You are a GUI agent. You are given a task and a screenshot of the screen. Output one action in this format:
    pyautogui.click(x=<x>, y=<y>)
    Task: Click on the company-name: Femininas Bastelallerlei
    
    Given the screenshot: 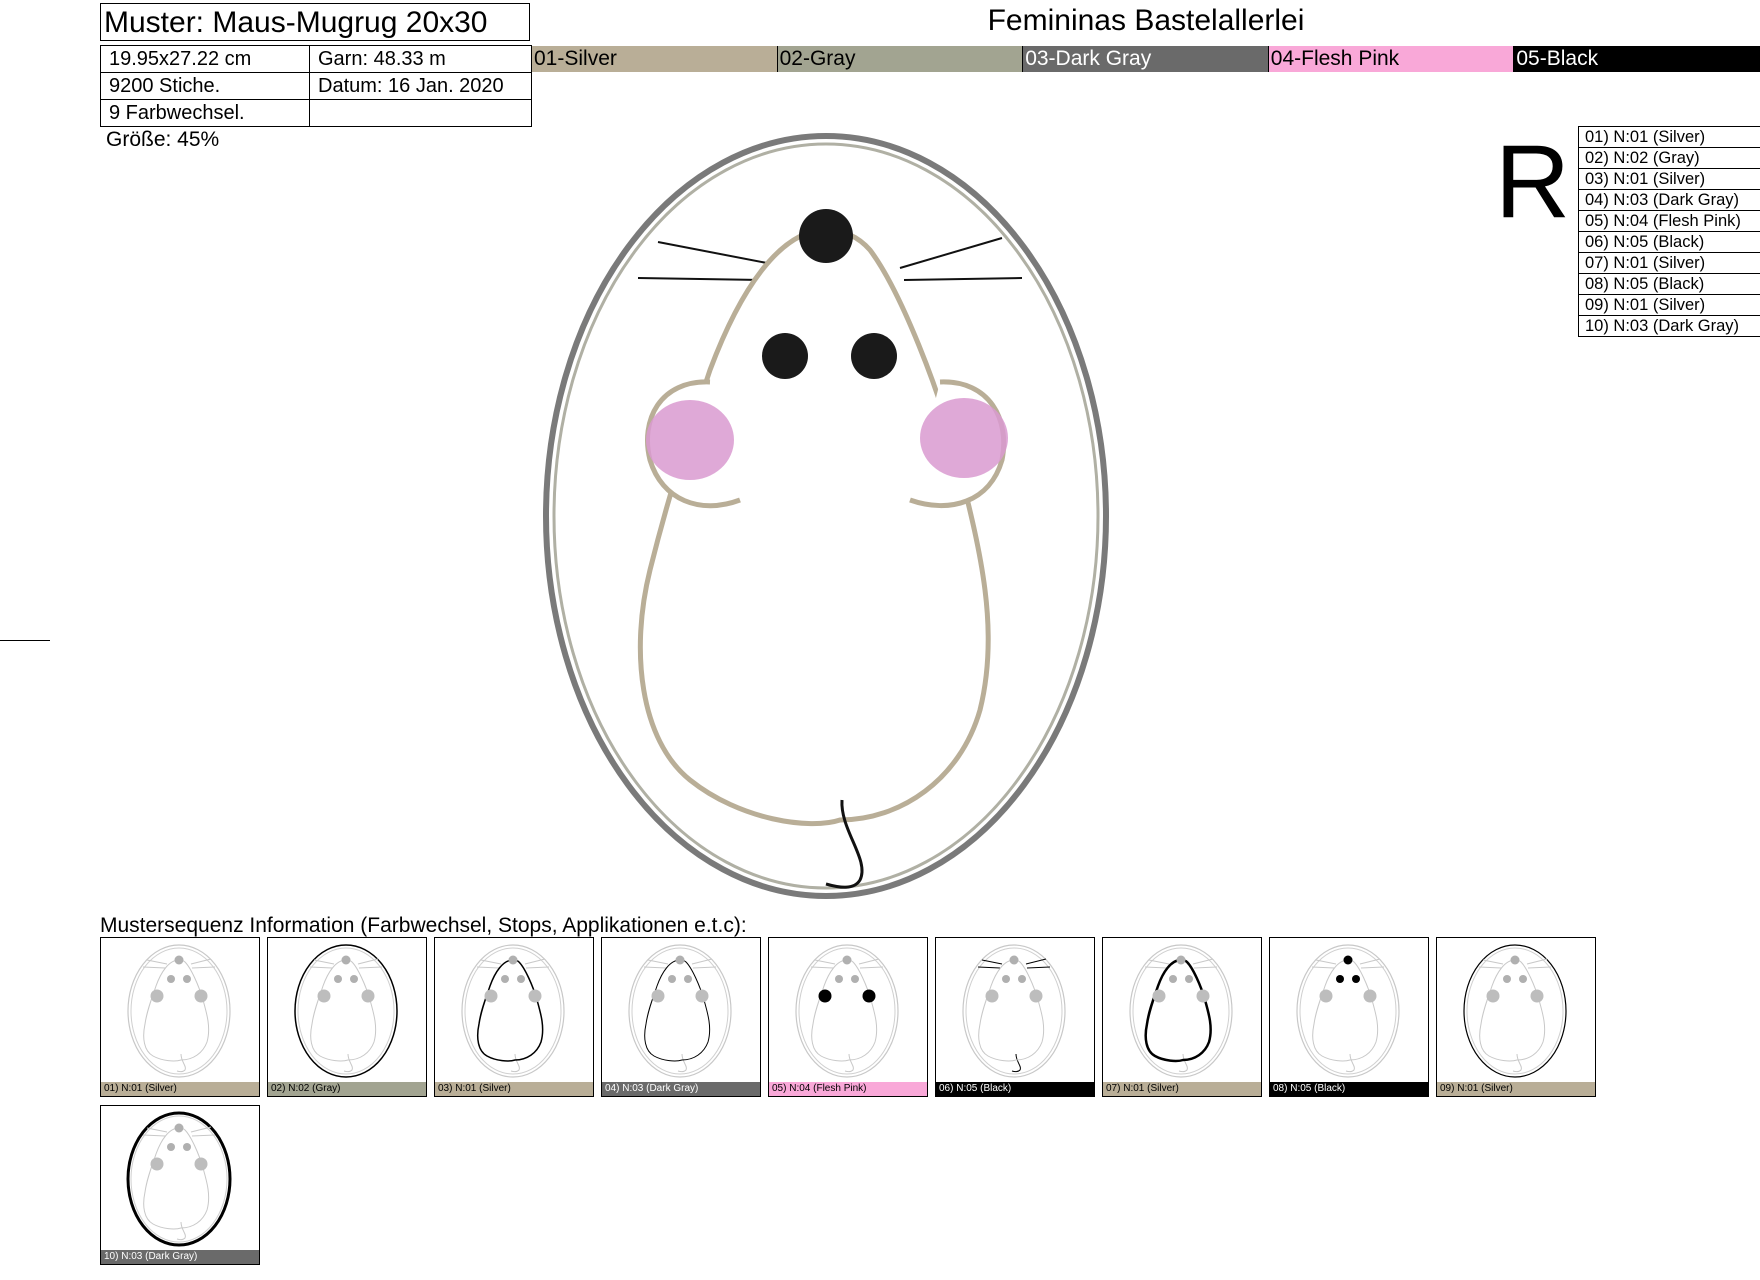 What is the action you would take?
    pyautogui.click(x=1146, y=20)
    